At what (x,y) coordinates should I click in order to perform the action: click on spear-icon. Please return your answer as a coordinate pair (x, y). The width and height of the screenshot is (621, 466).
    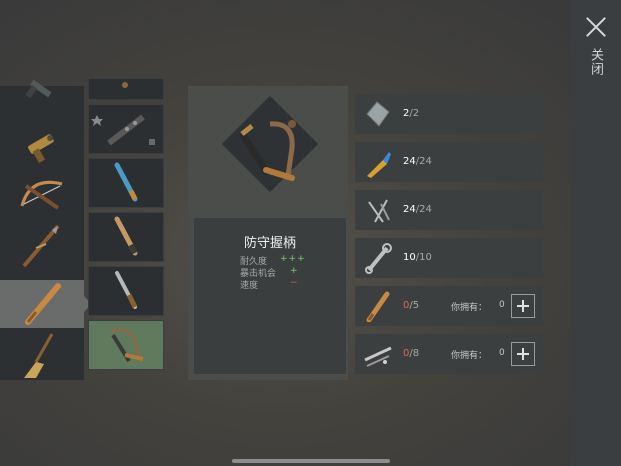
    Looking at the image, I should click on (41, 246).